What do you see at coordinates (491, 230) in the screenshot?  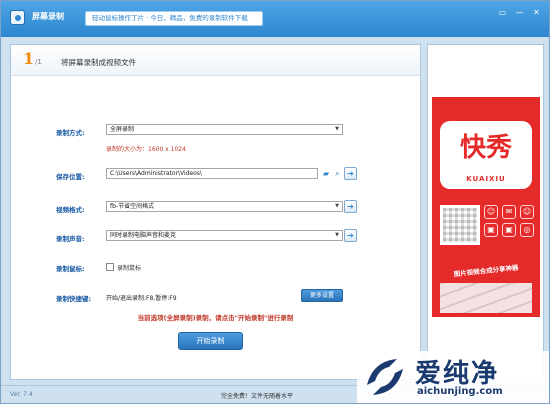 I see `photo-icon: ▣` at bounding box center [491, 230].